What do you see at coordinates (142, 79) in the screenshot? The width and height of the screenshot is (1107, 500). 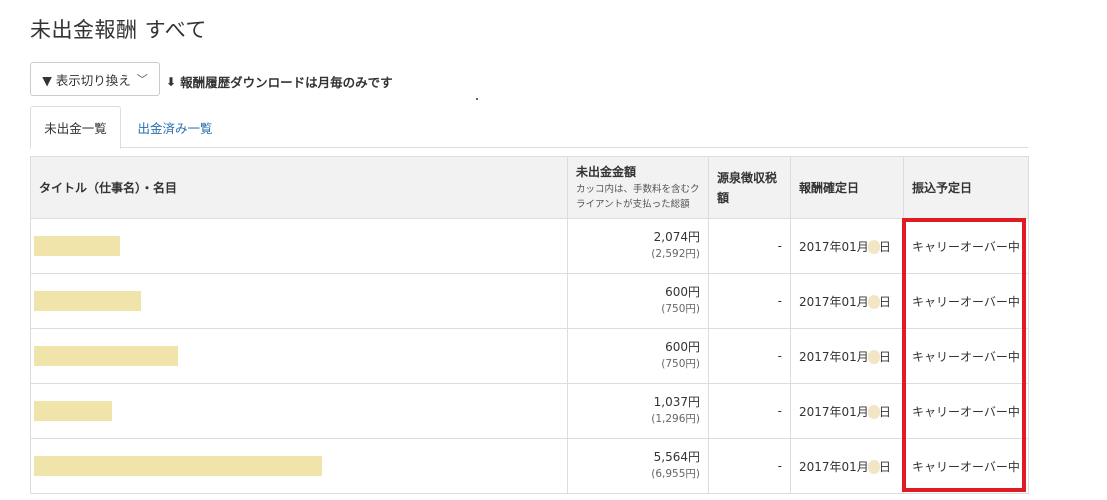 I see `chevron-down-icon: ﹀` at bounding box center [142, 79].